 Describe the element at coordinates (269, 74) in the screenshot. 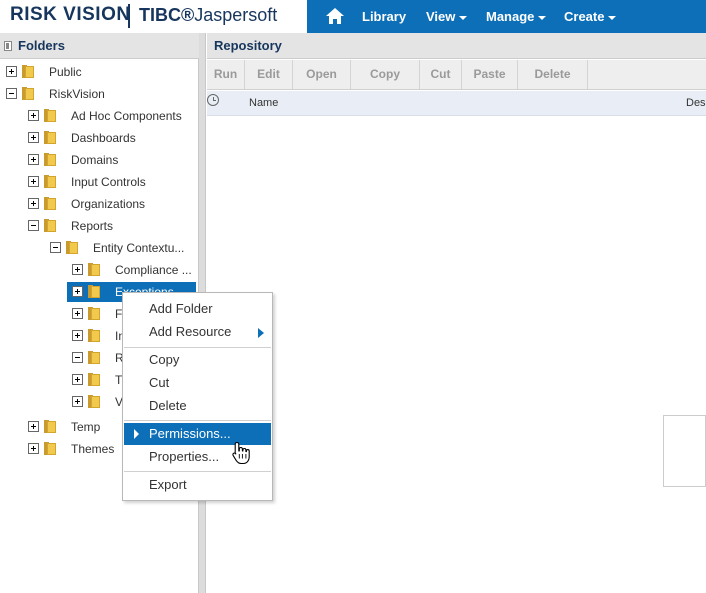

I see `edit-button: Edit` at that location.